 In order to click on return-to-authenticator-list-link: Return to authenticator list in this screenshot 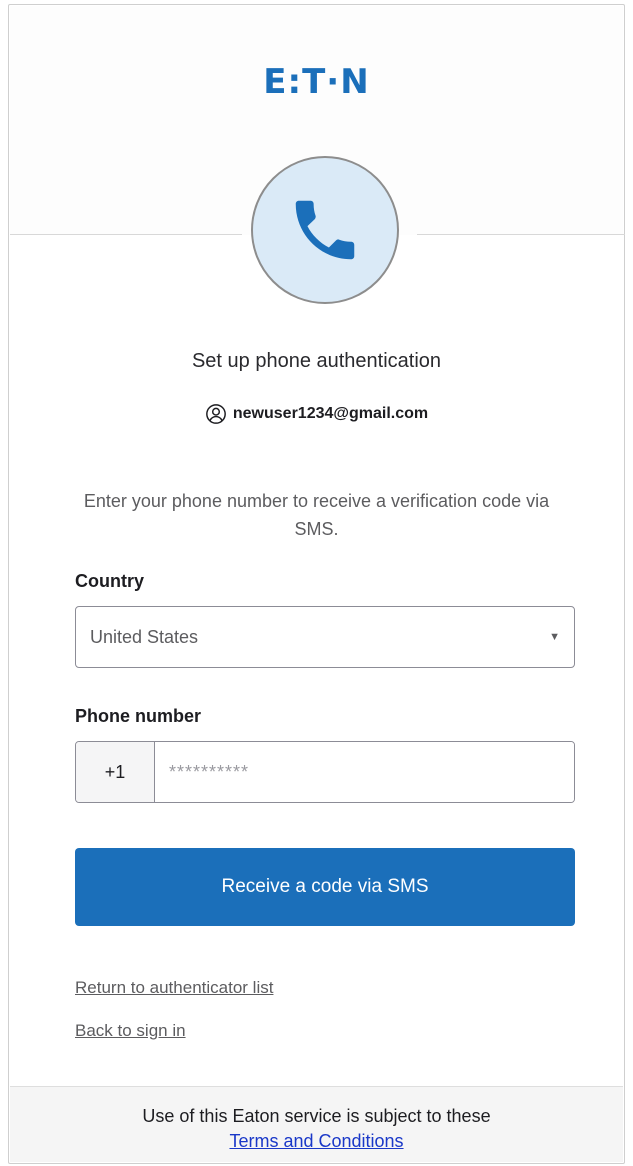, I will do `click(174, 988)`.